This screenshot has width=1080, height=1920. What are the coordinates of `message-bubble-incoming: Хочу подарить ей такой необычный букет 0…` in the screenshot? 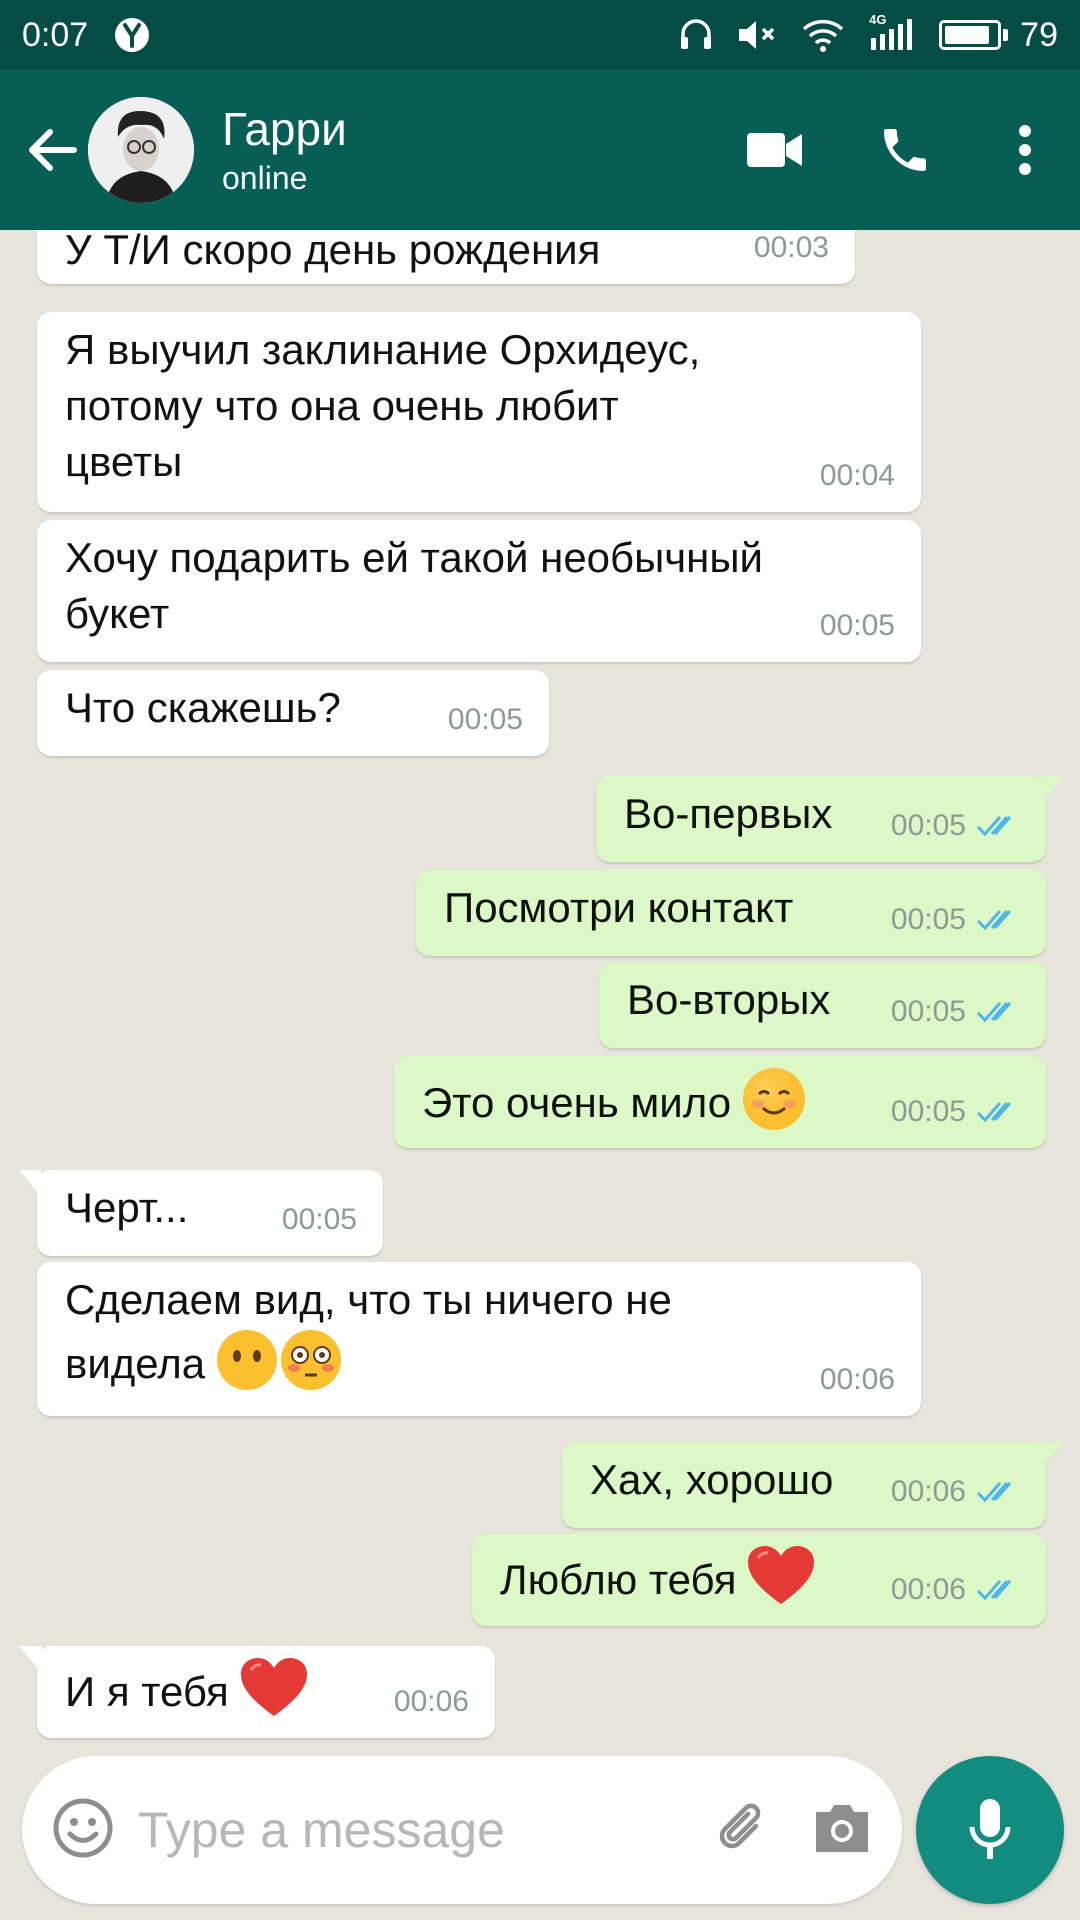 It's located at (479, 591).